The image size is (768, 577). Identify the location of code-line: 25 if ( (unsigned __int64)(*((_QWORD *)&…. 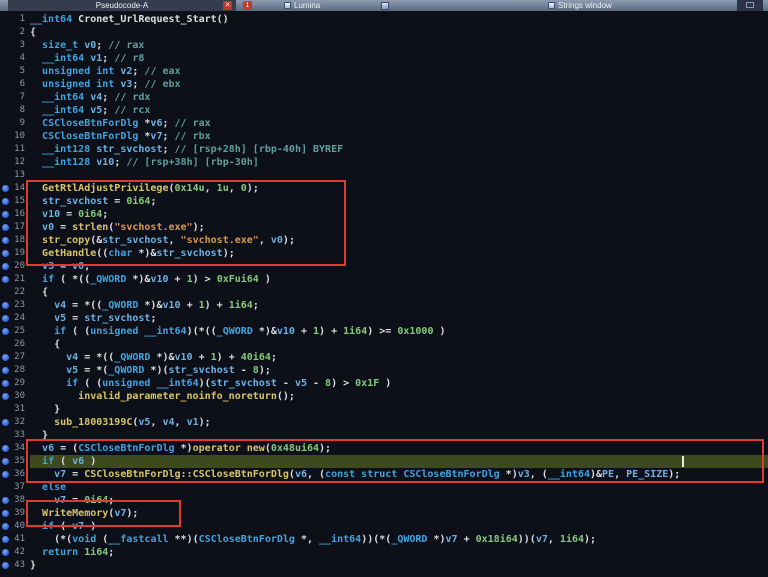
(384, 331).